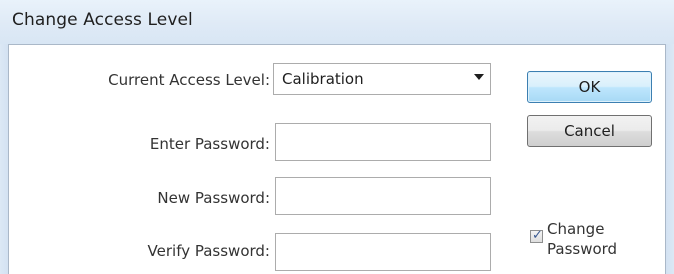  I want to click on new-password-label: New Password:, so click(213, 198).